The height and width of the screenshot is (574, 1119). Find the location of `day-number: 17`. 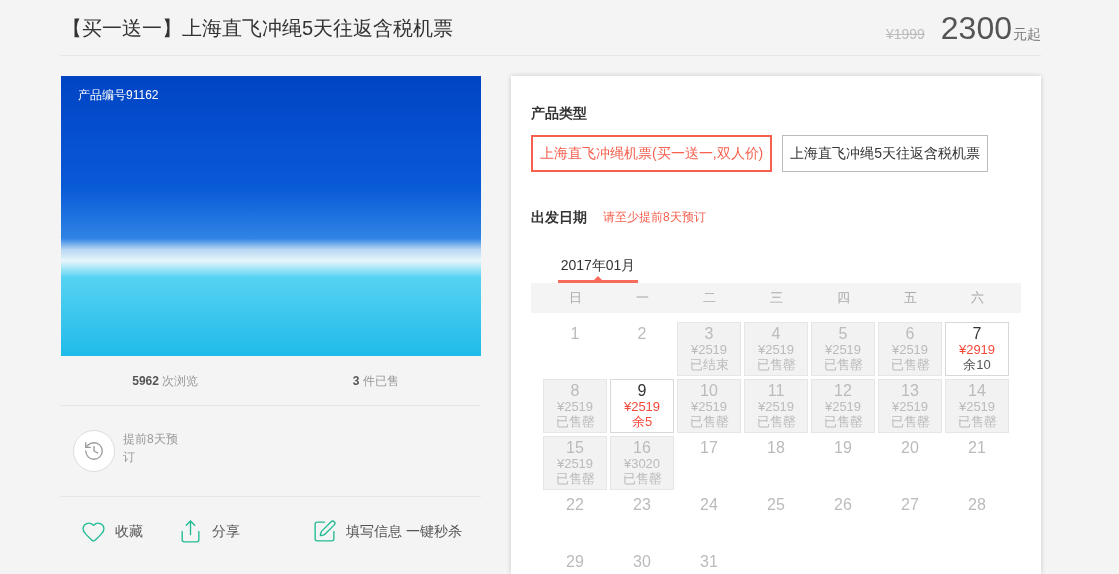

day-number: 17 is located at coordinates (709, 448).